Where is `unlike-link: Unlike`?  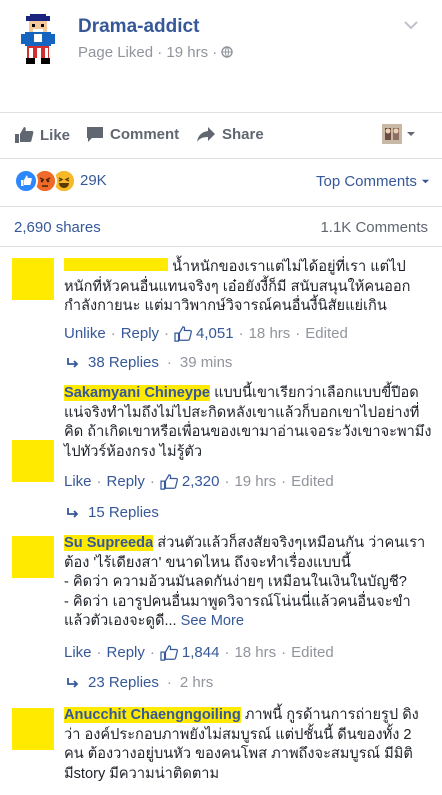 unlike-link: Unlike is located at coordinates (85, 333).